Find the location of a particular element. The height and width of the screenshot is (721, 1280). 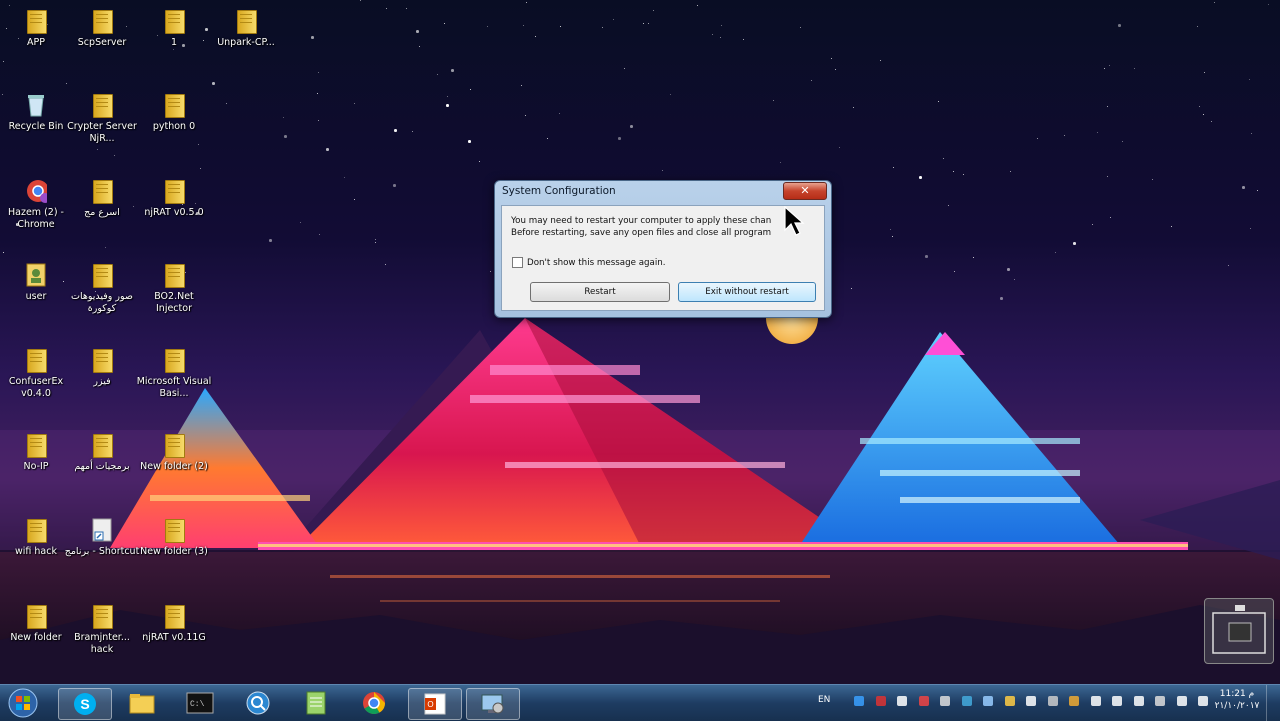

desktop-icon-label: New folder is located at coordinates (36, 637).